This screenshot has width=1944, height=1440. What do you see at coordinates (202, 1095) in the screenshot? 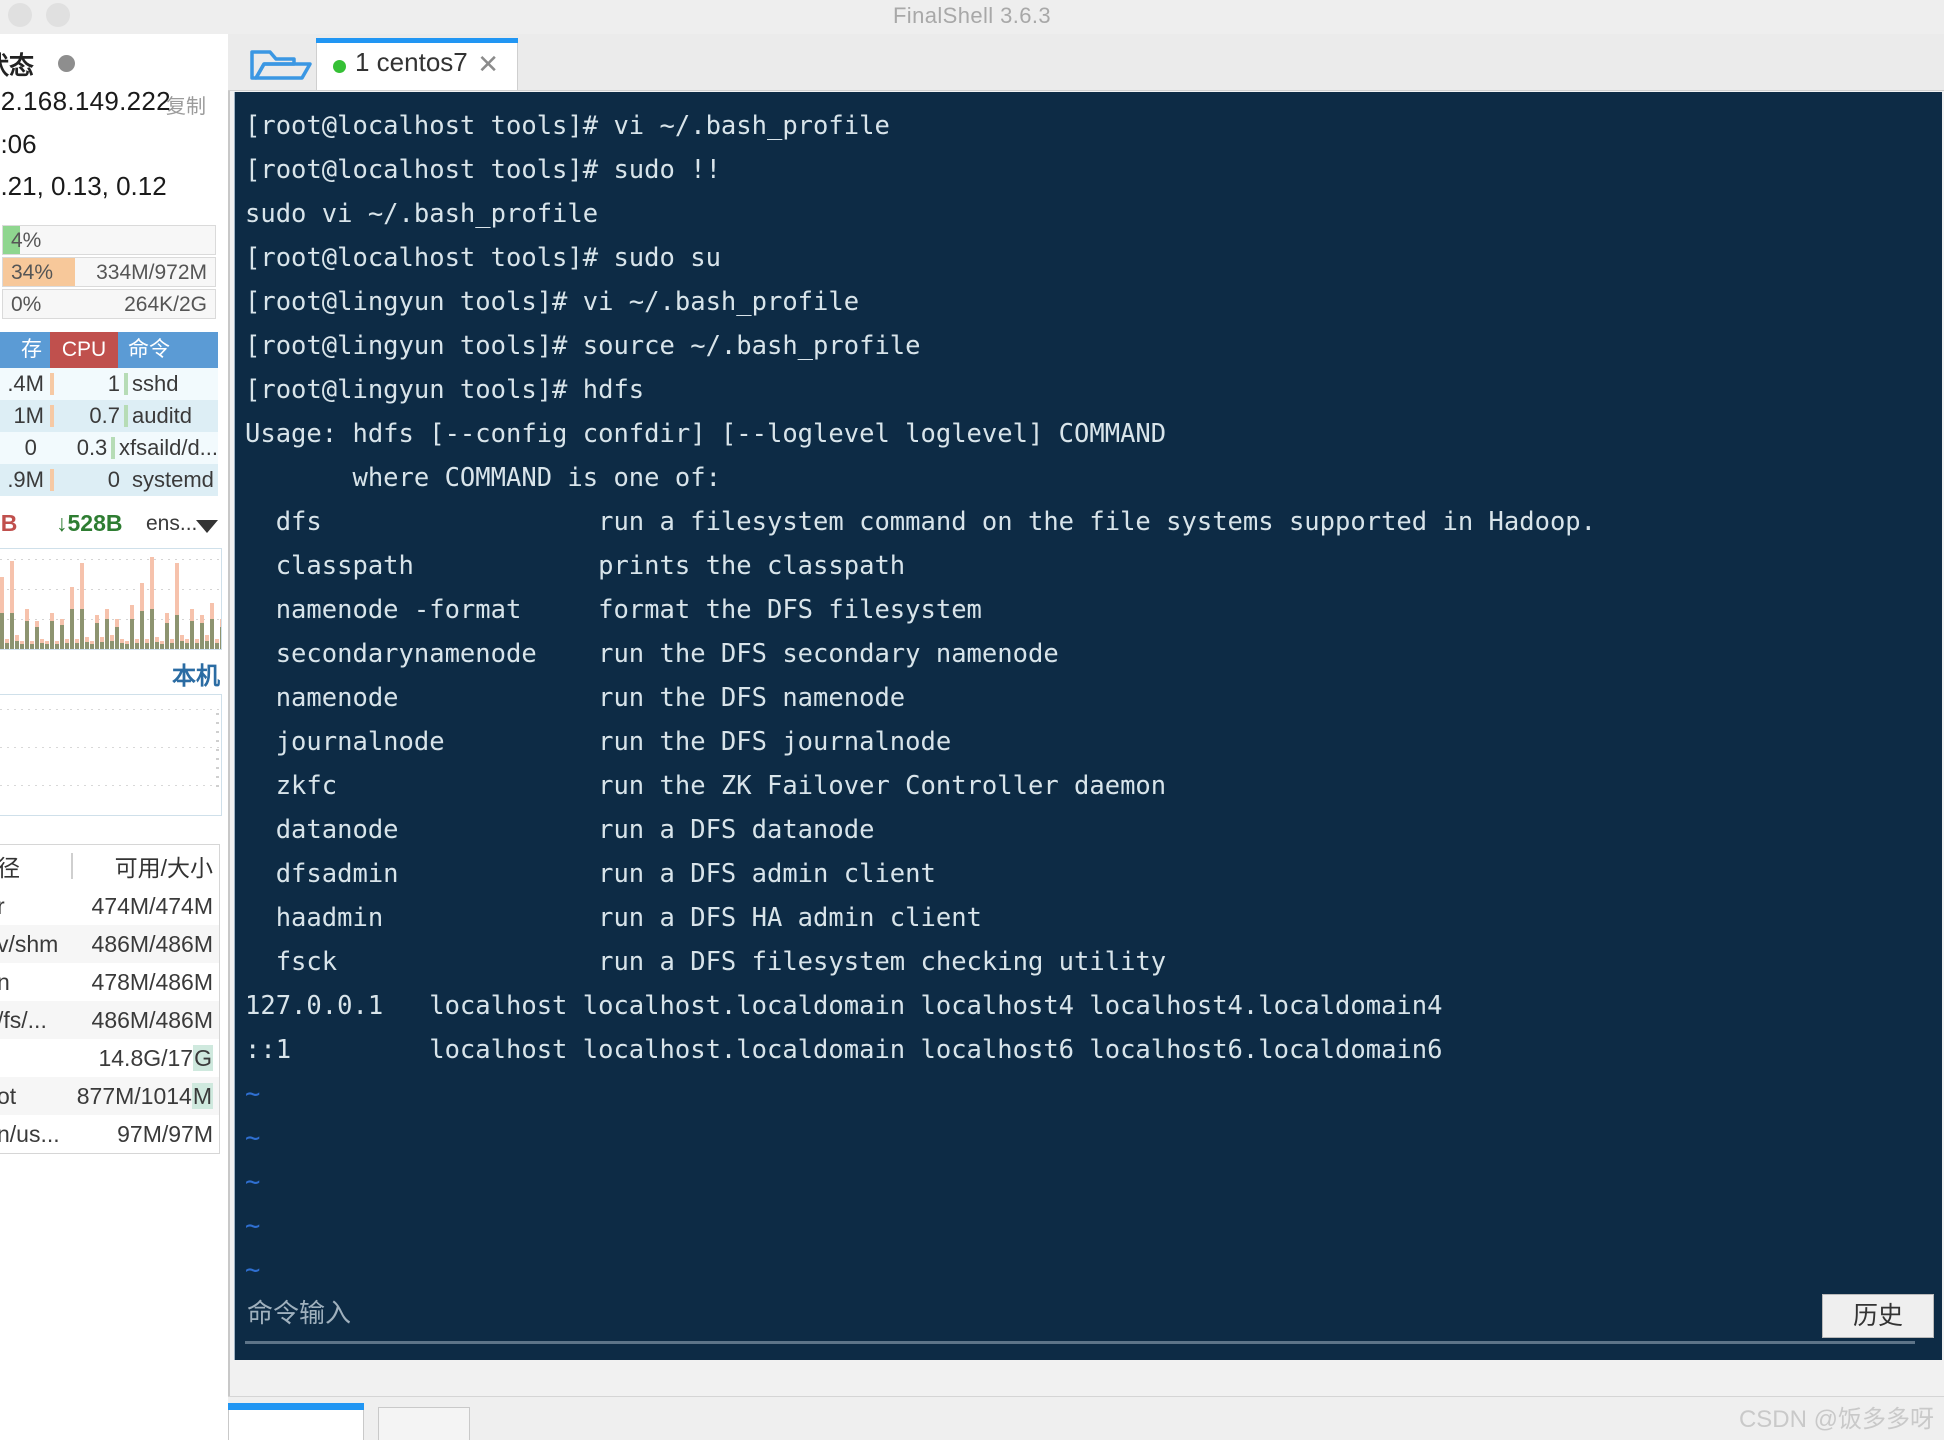
I see `disk-size-highlight: M` at bounding box center [202, 1095].